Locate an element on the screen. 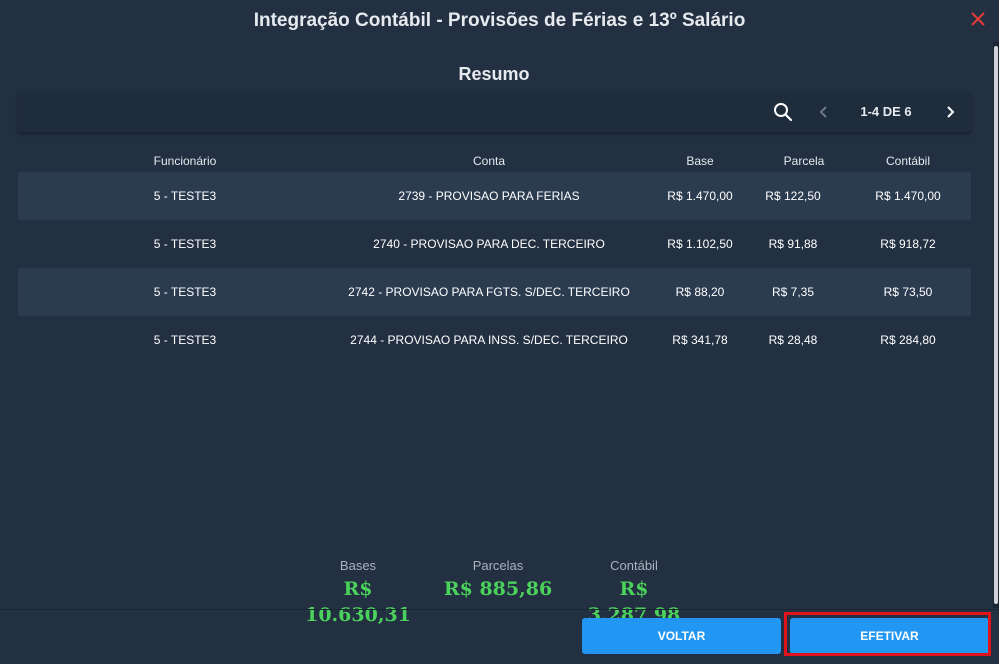 The image size is (999, 664). column-header-conta: Conta is located at coordinates (489, 161).